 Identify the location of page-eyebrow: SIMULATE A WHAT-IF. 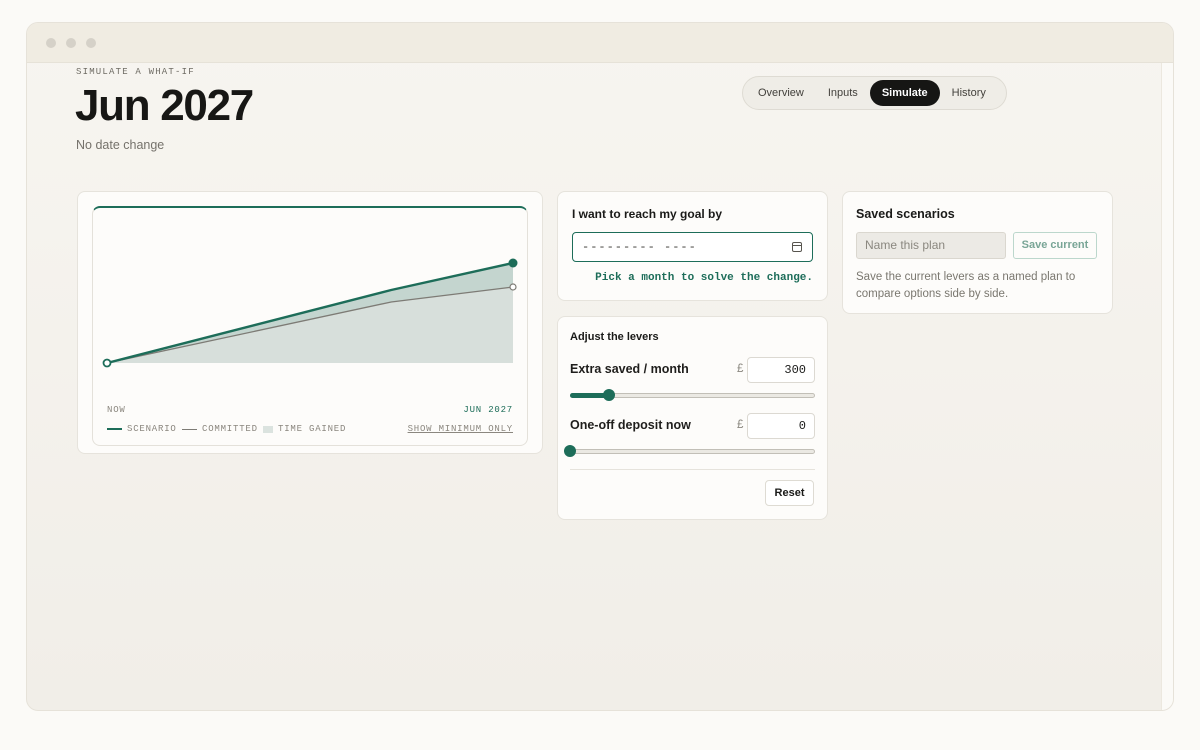
(135, 72).